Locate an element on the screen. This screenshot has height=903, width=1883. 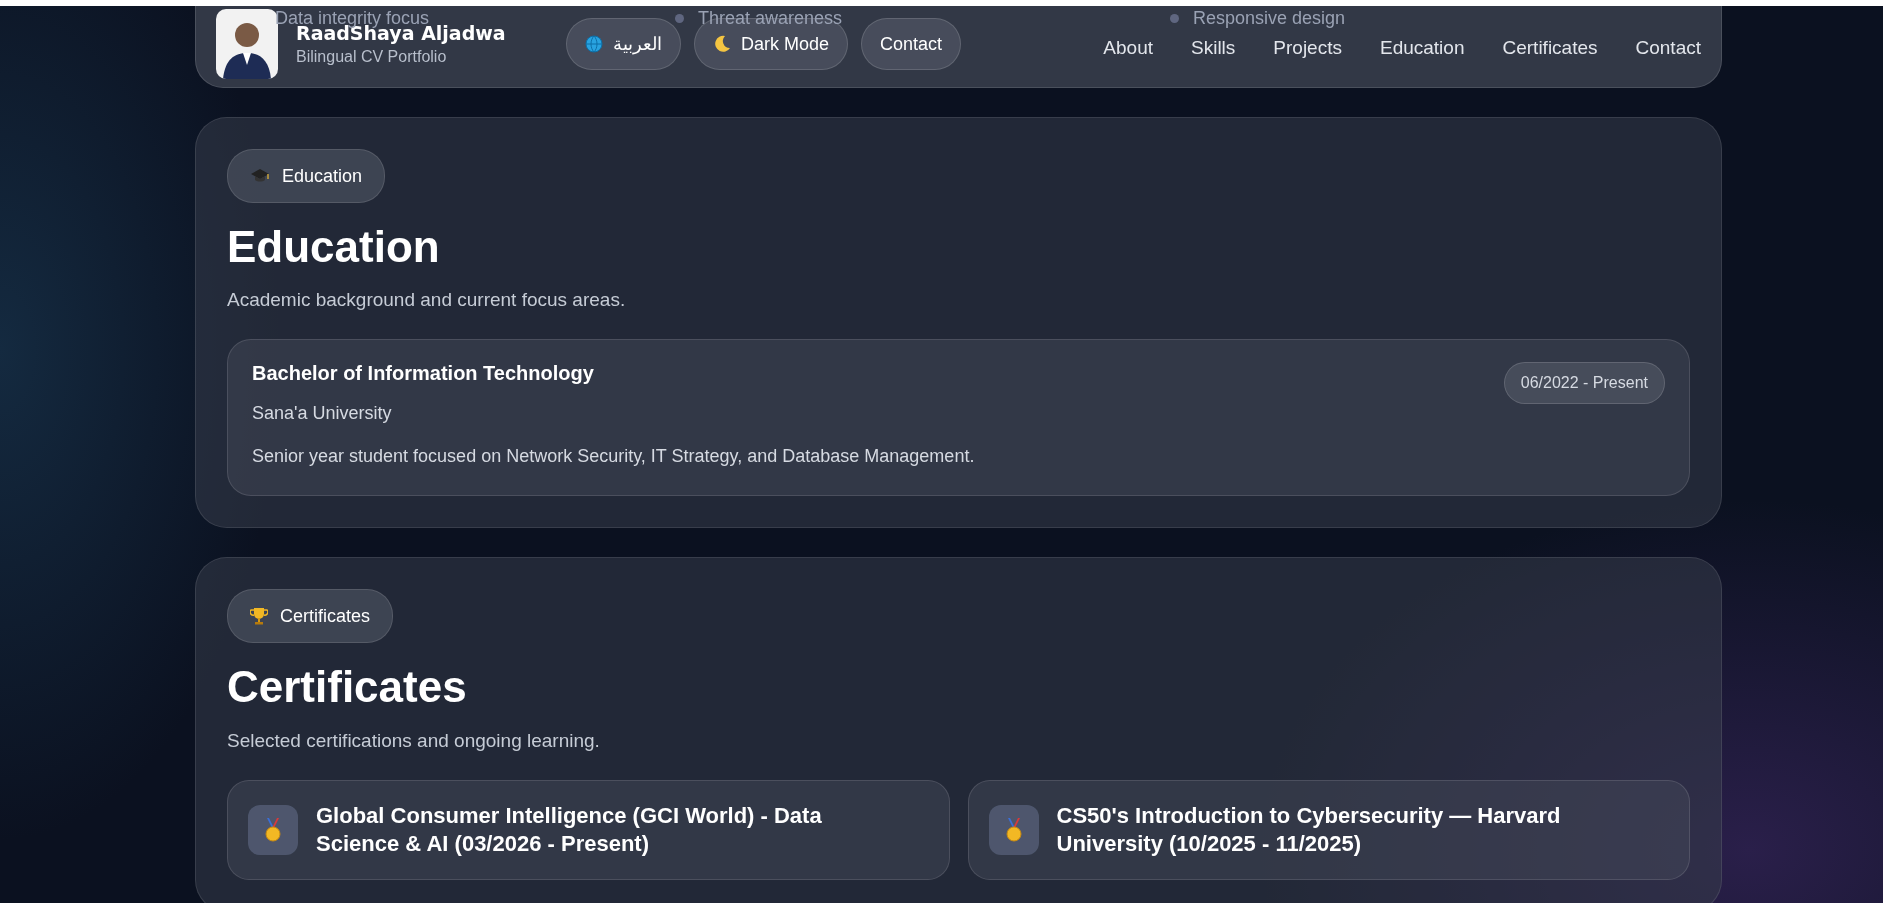
nav-link: Certificates is located at coordinates (1550, 48).